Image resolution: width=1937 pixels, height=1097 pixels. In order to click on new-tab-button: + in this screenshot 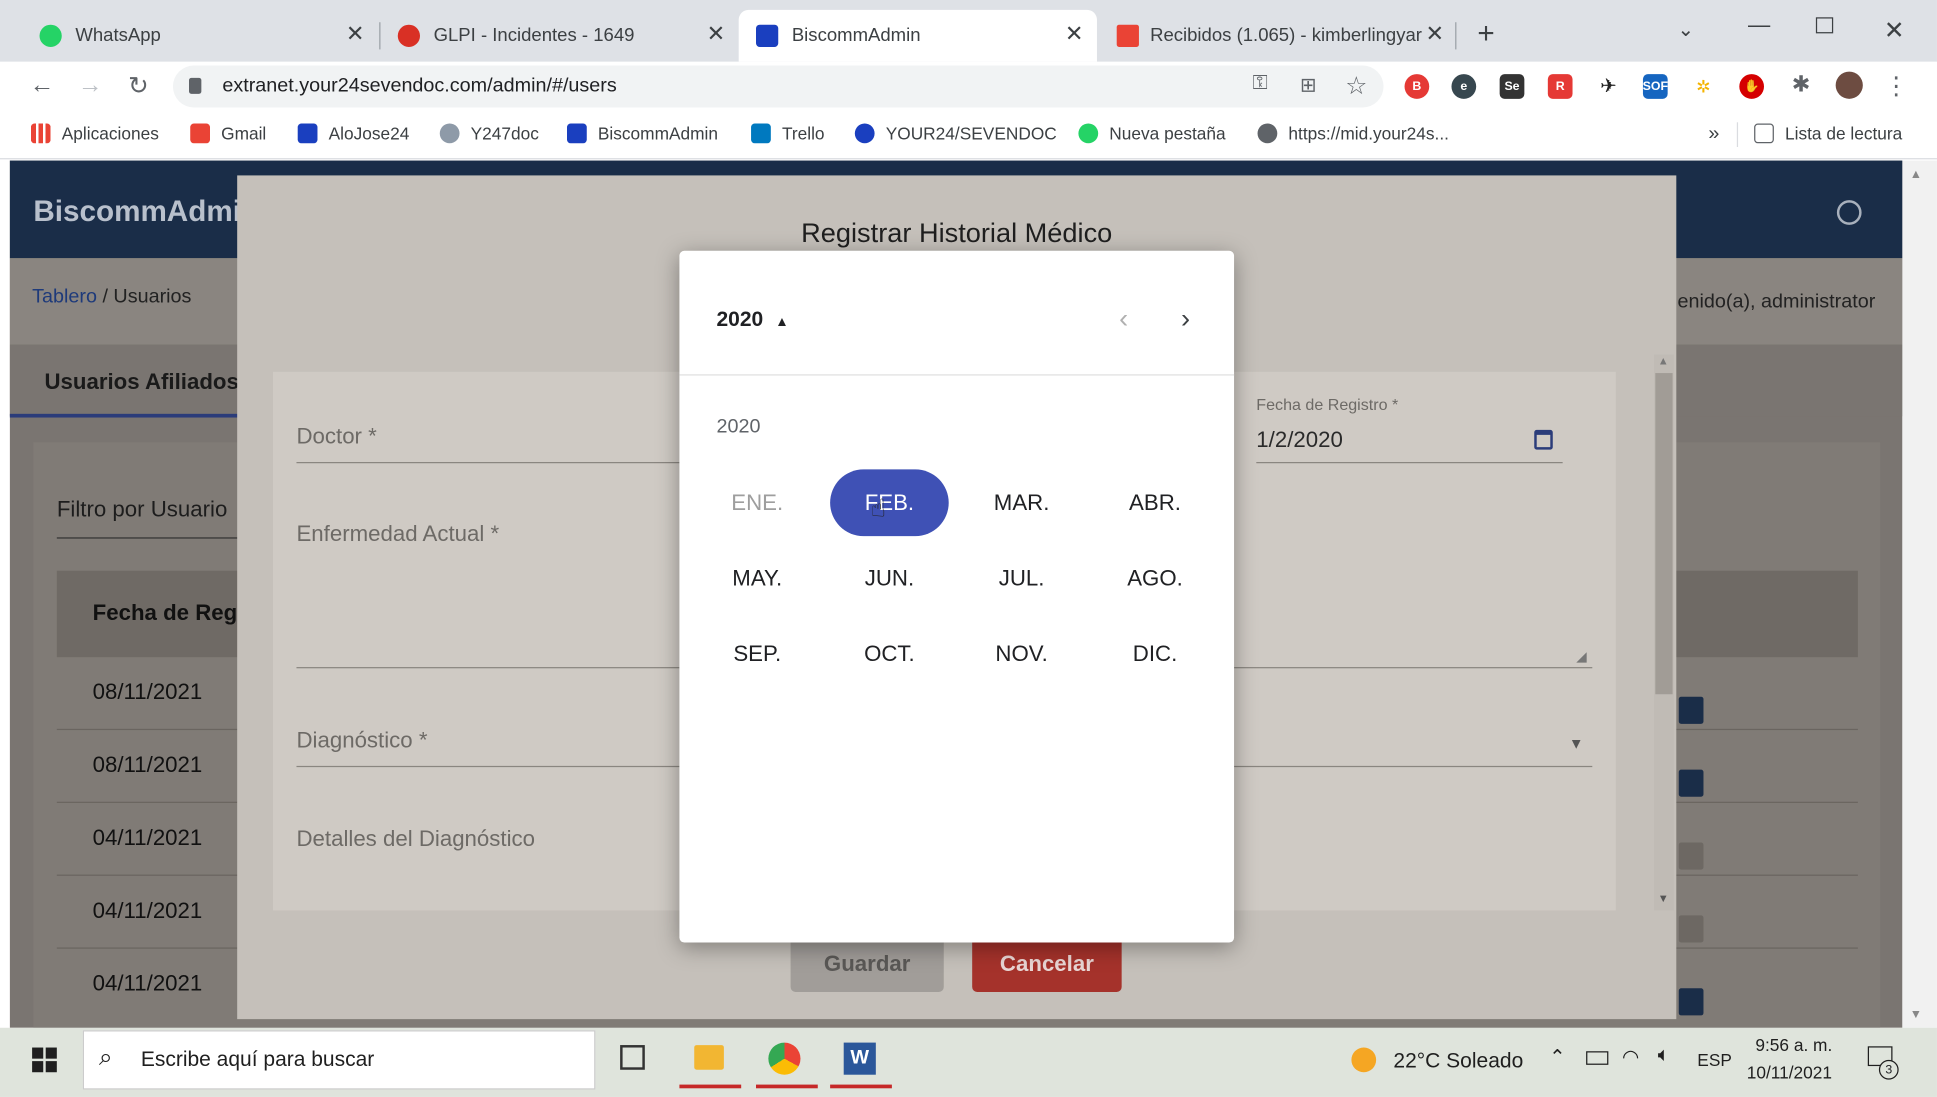, I will do `click(1485, 34)`.